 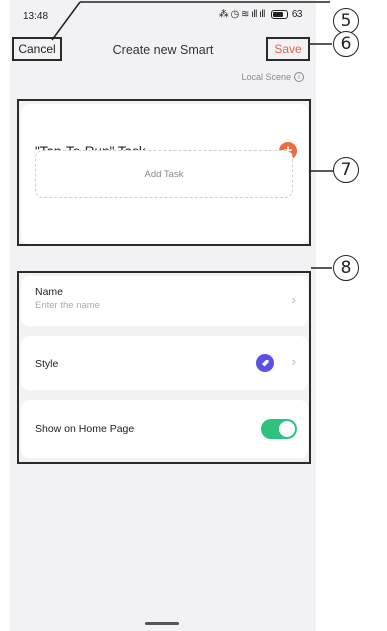 What do you see at coordinates (288, 49) in the screenshot?
I see `save-button: Save` at bounding box center [288, 49].